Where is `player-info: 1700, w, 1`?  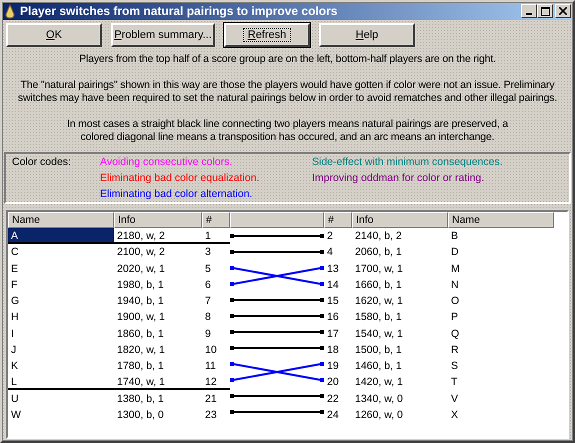
player-info: 1700, w, 1 is located at coordinates (379, 269).